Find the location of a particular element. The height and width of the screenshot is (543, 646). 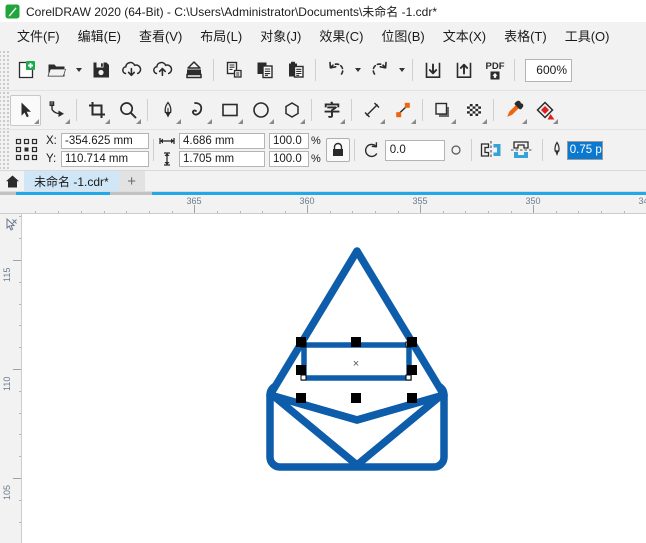

paste-icon is located at coordinates (295, 70).